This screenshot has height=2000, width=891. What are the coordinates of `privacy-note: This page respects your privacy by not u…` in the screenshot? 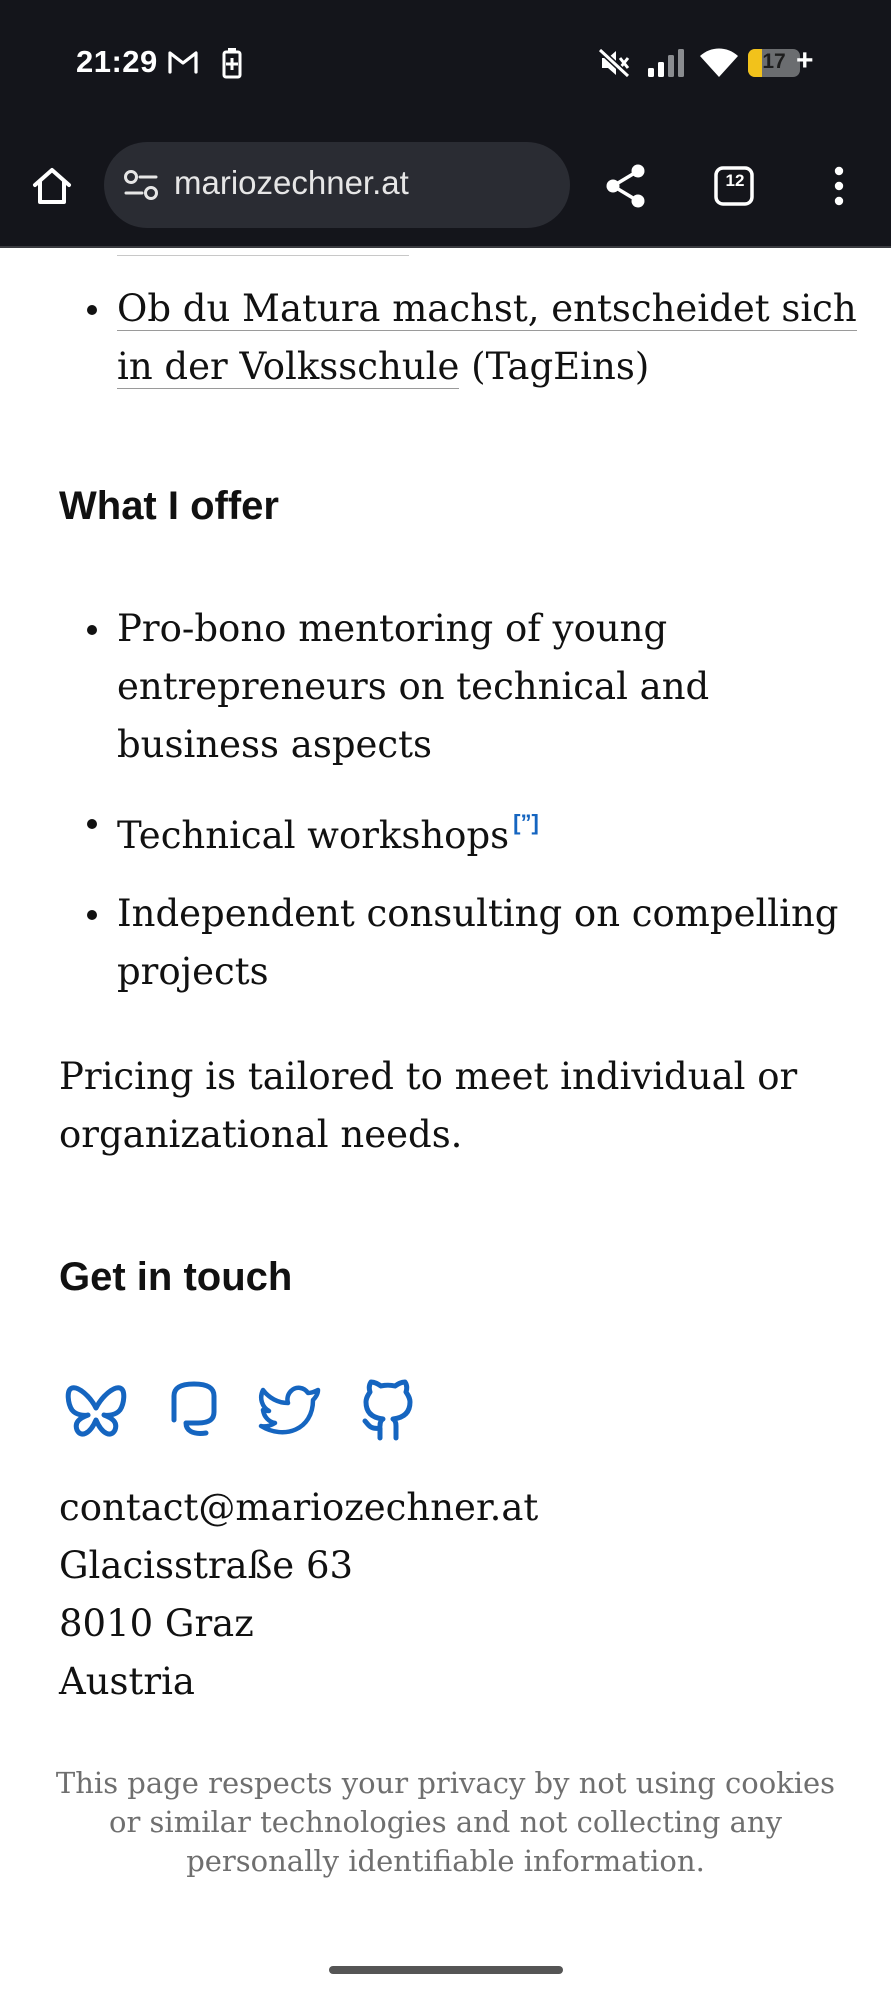 It's located at (445, 1822).